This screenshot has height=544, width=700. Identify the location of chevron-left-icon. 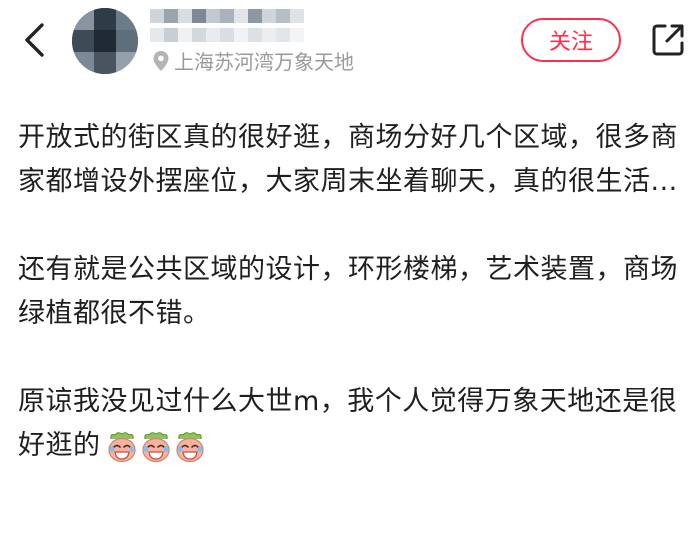
(34, 40).